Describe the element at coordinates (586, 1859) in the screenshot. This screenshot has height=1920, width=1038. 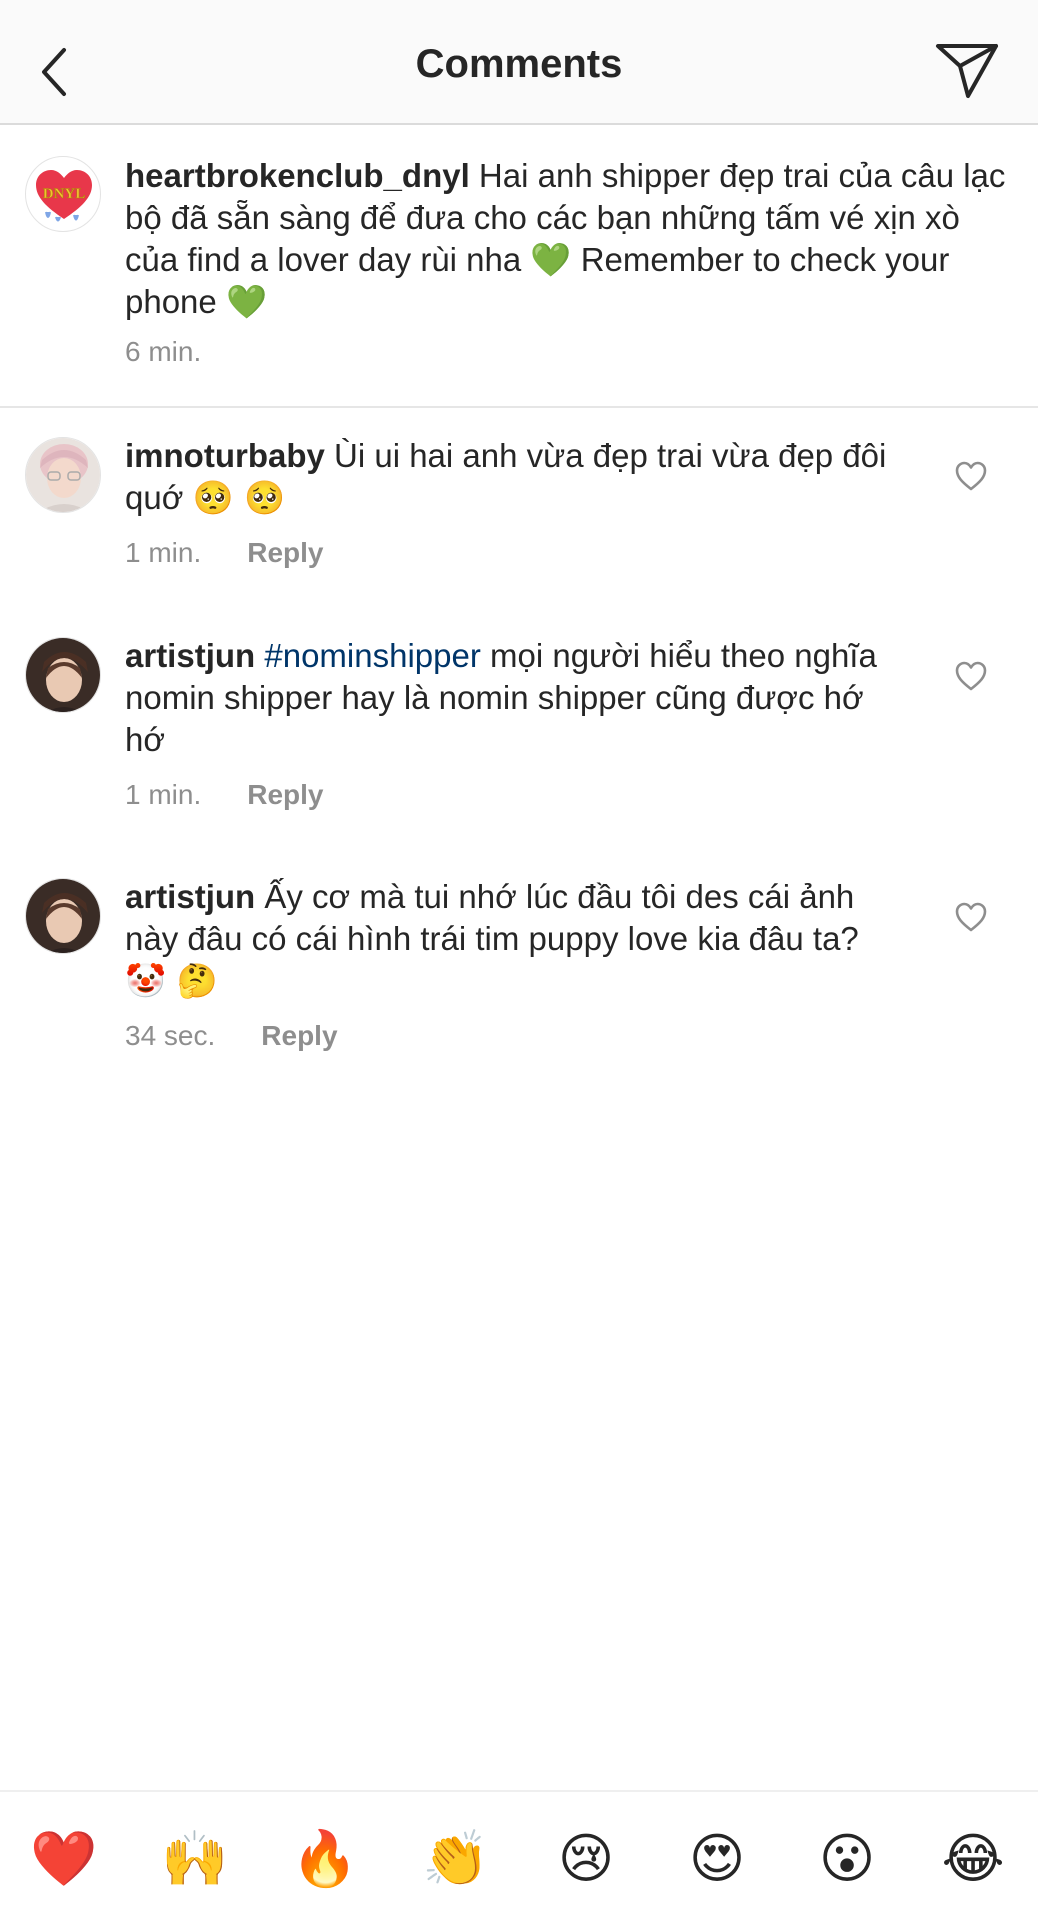
I see `crying-face-emoji-button: 😢` at that location.